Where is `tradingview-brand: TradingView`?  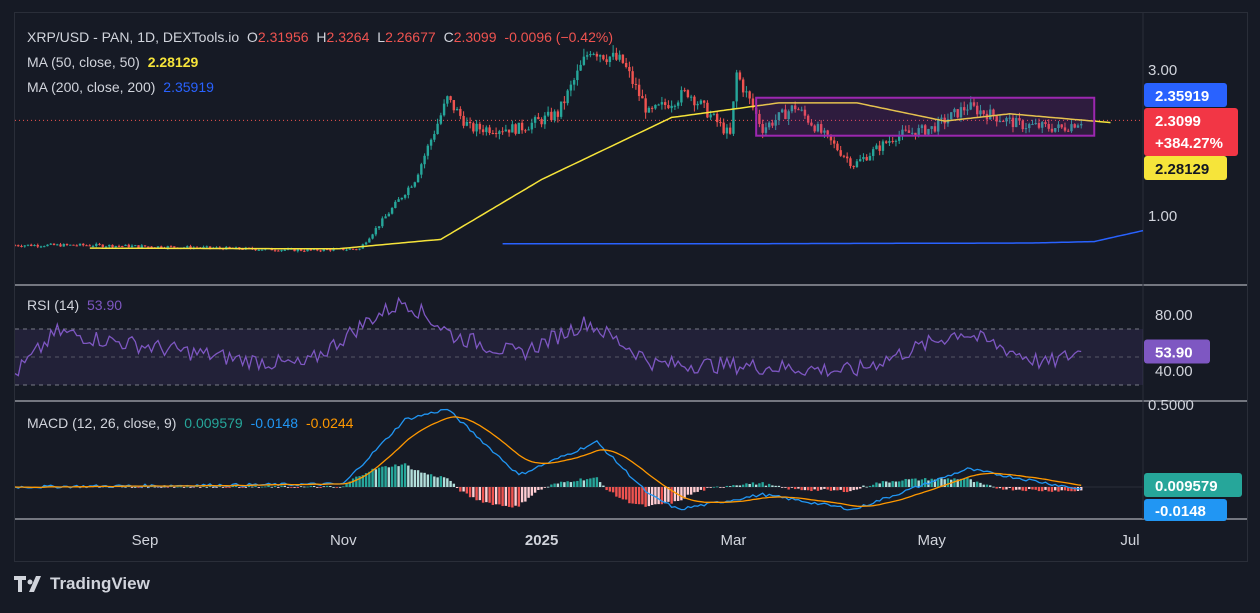
tradingview-brand: TradingView is located at coordinates (100, 583).